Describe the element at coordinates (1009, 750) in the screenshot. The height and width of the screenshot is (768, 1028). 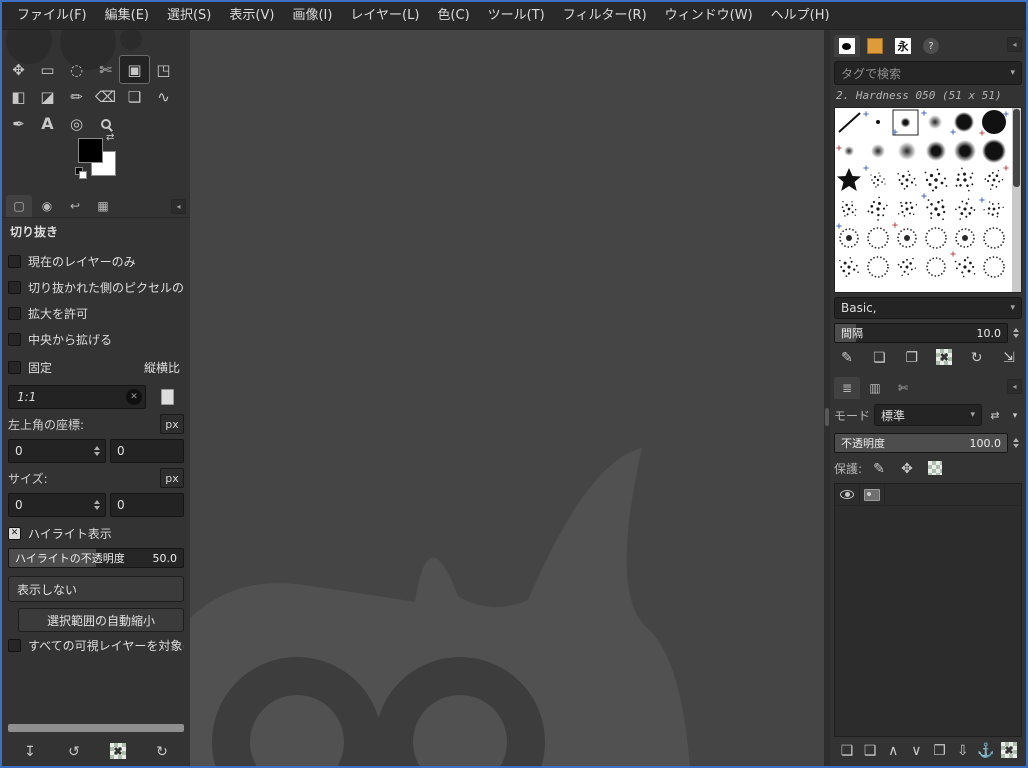
I see `delete-layer-button: ✖` at that location.